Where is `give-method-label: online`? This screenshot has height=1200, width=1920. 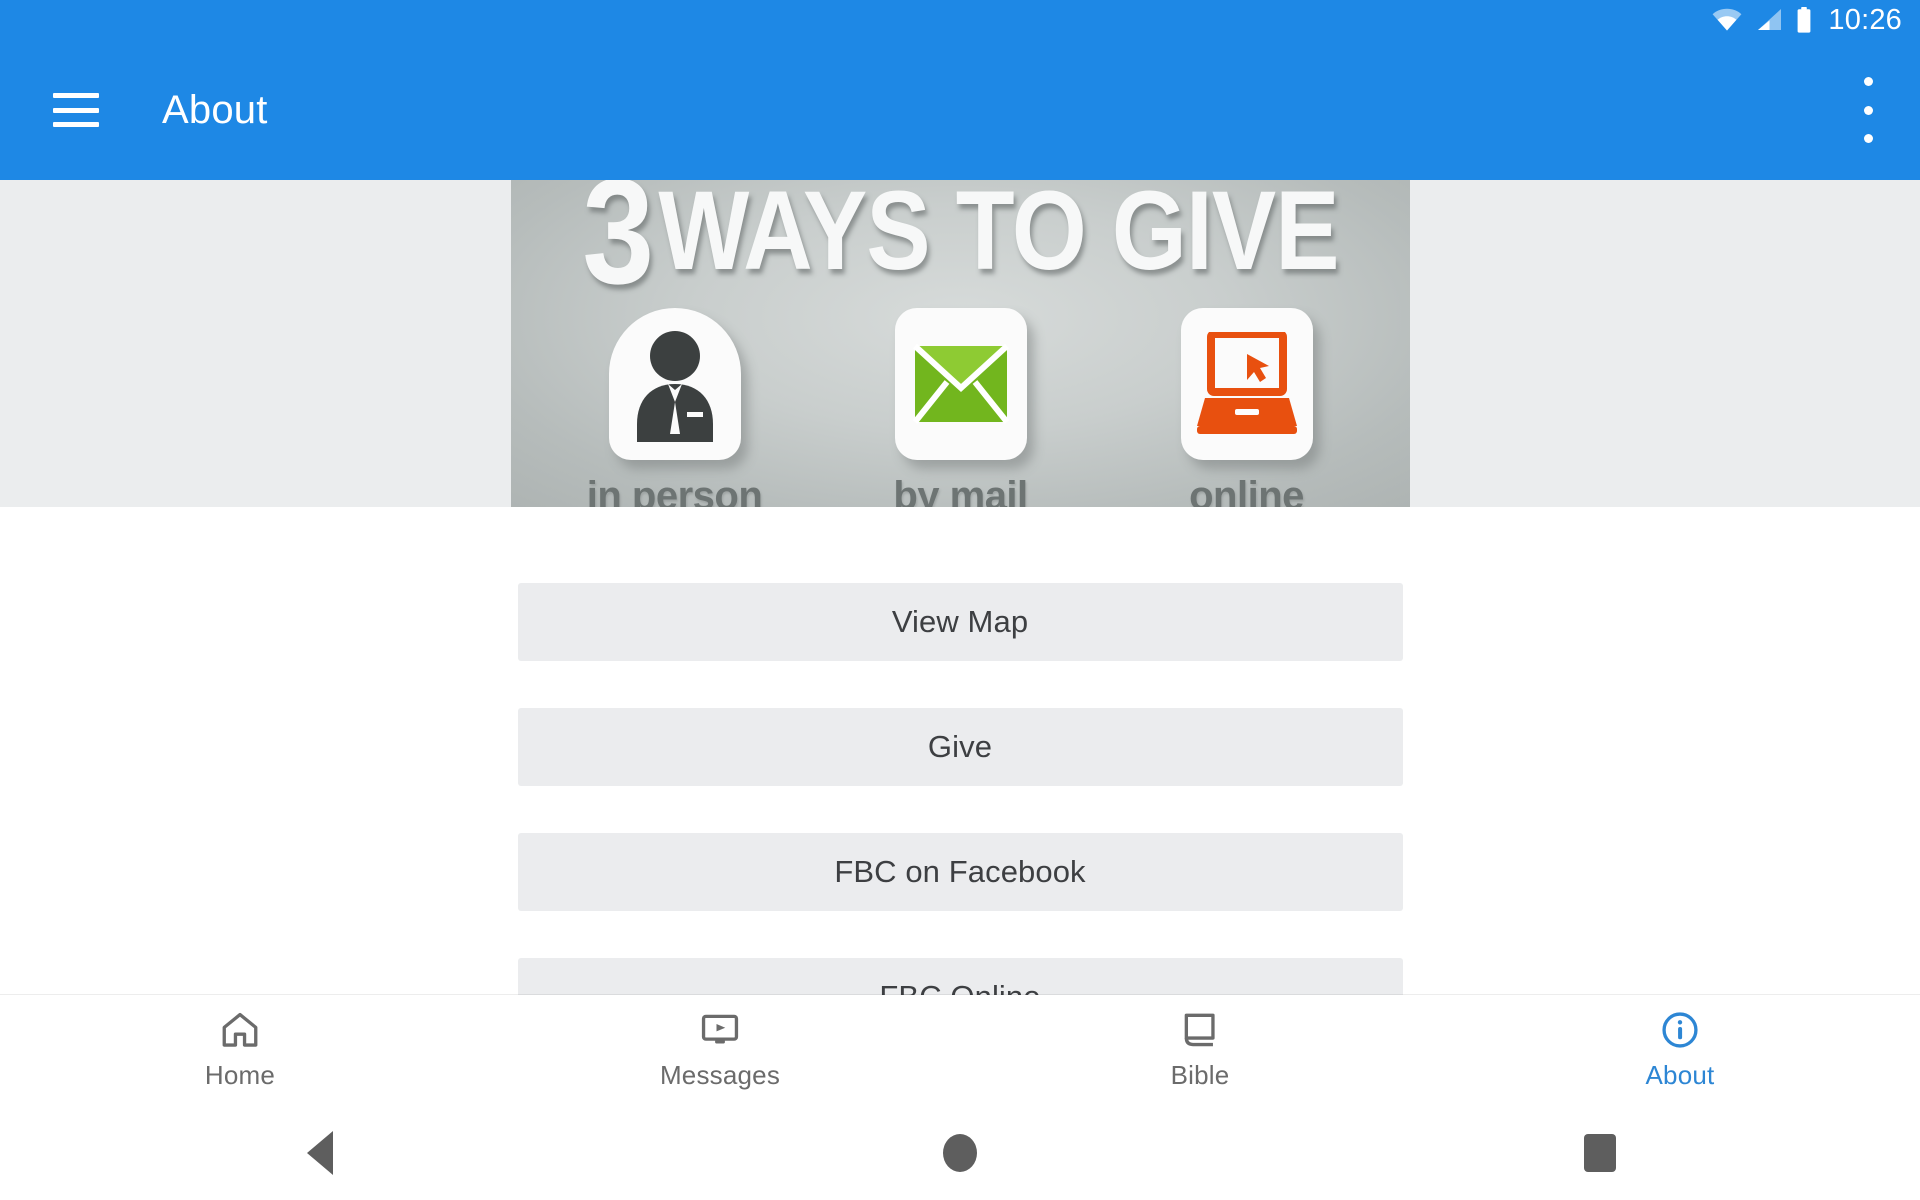 give-method-label: online is located at coordinates (1246, 490).